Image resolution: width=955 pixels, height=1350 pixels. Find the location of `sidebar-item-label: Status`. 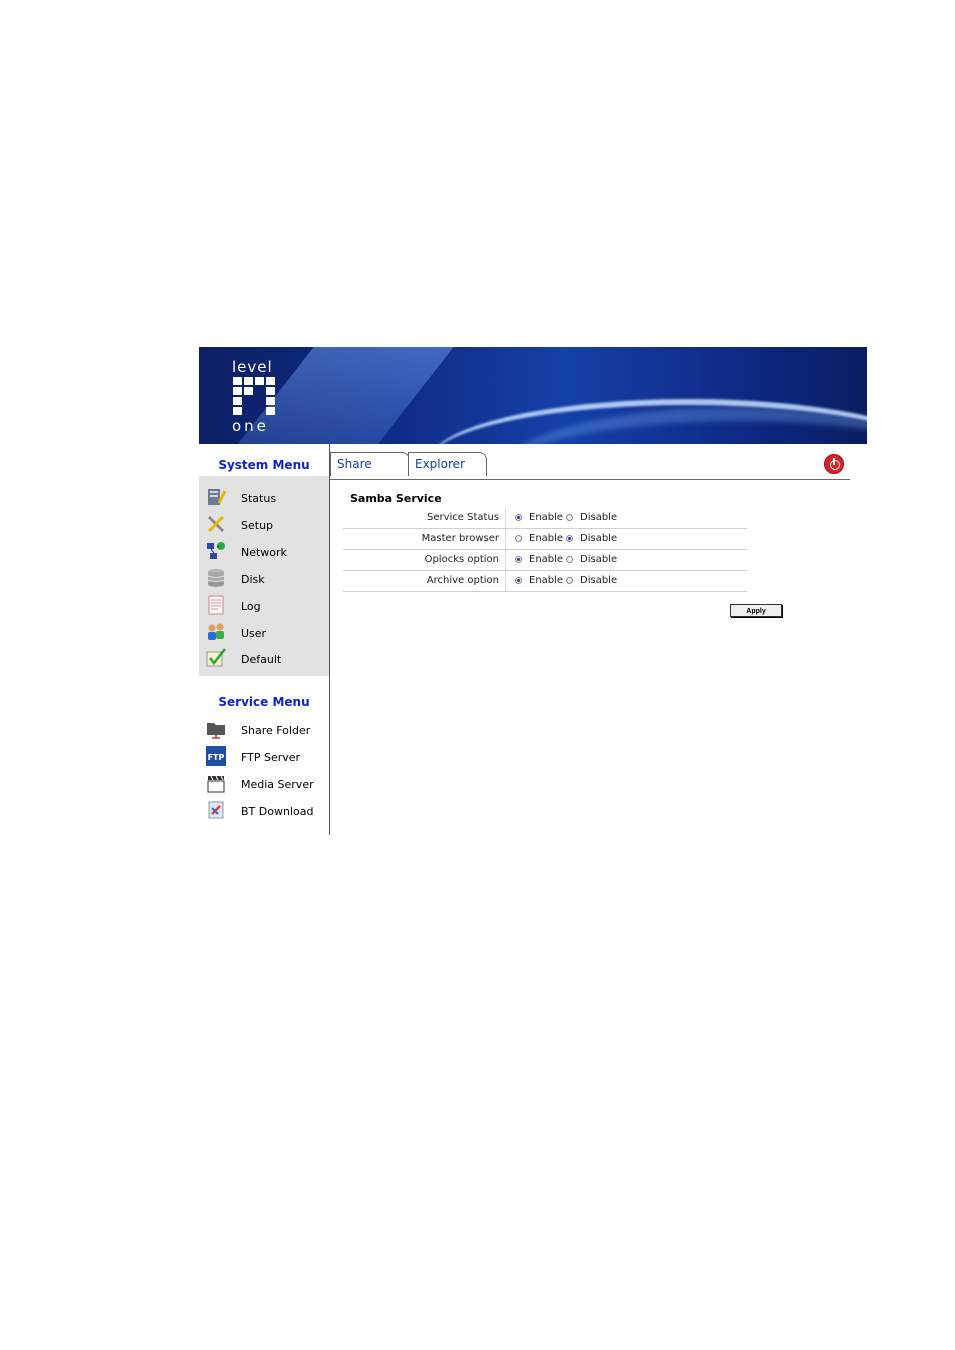

sidebar-item-label: Status is located at coordinates (259, 498).